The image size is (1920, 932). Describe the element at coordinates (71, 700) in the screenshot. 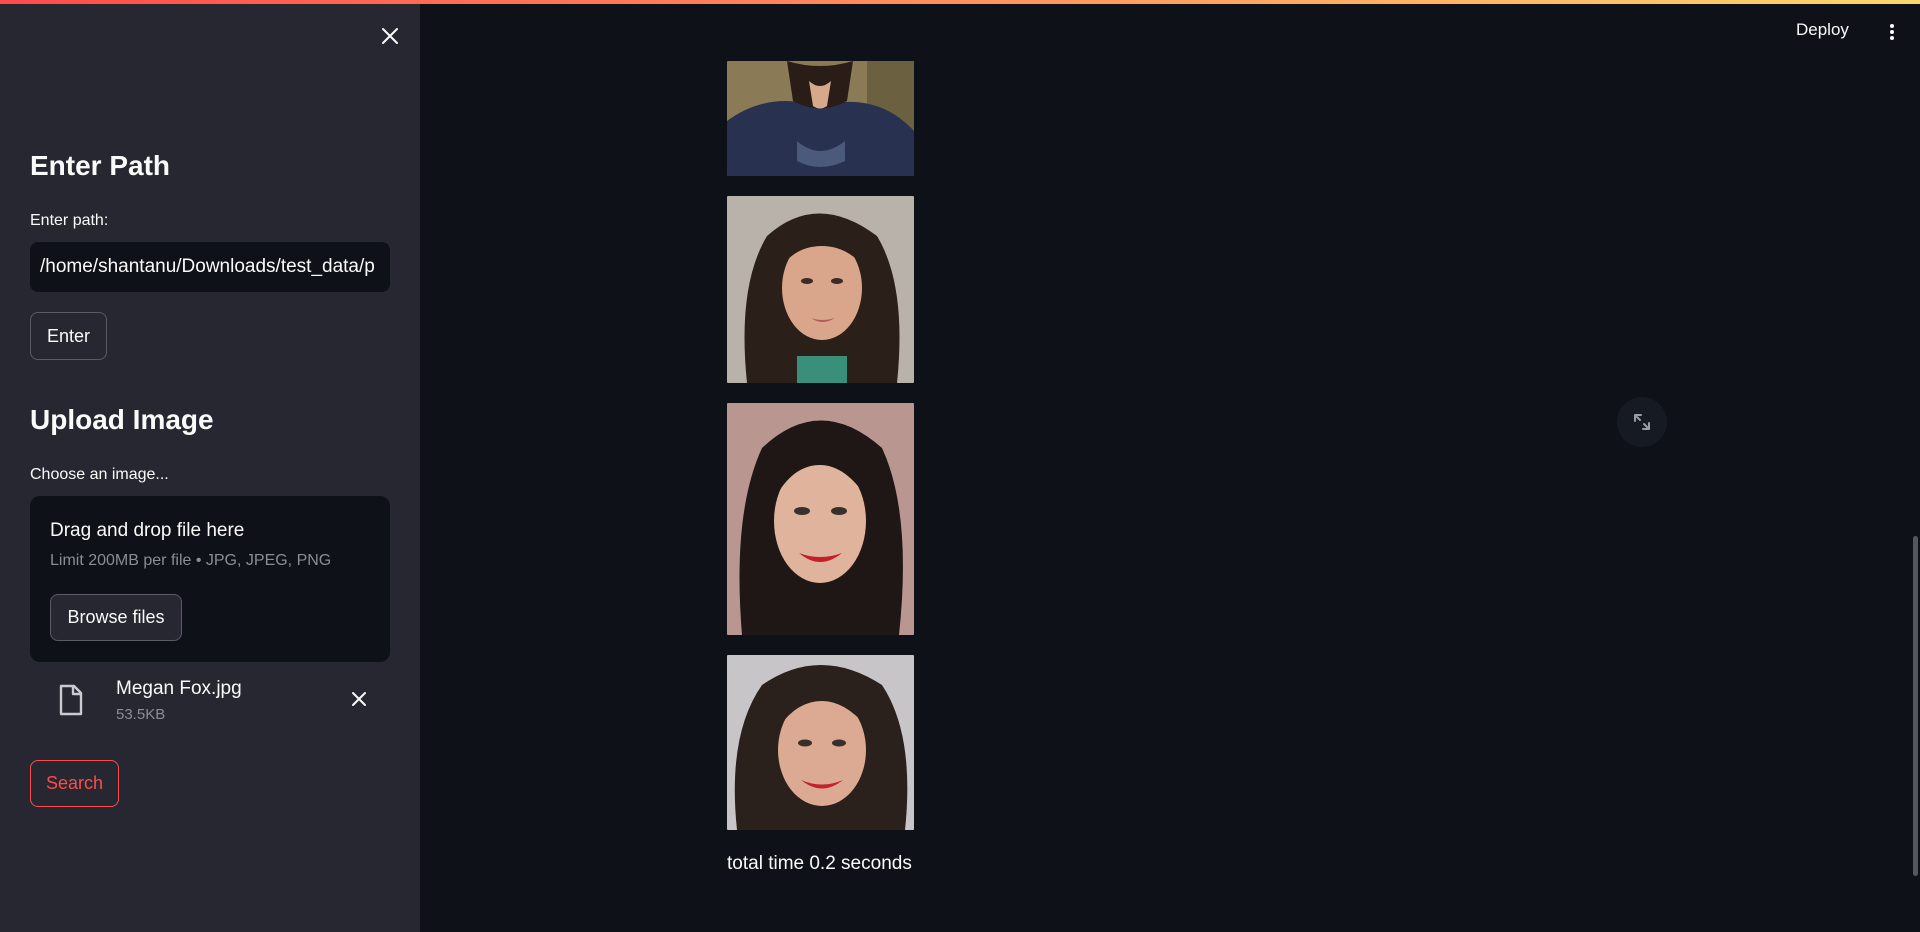

I see `file-icon` at that location.